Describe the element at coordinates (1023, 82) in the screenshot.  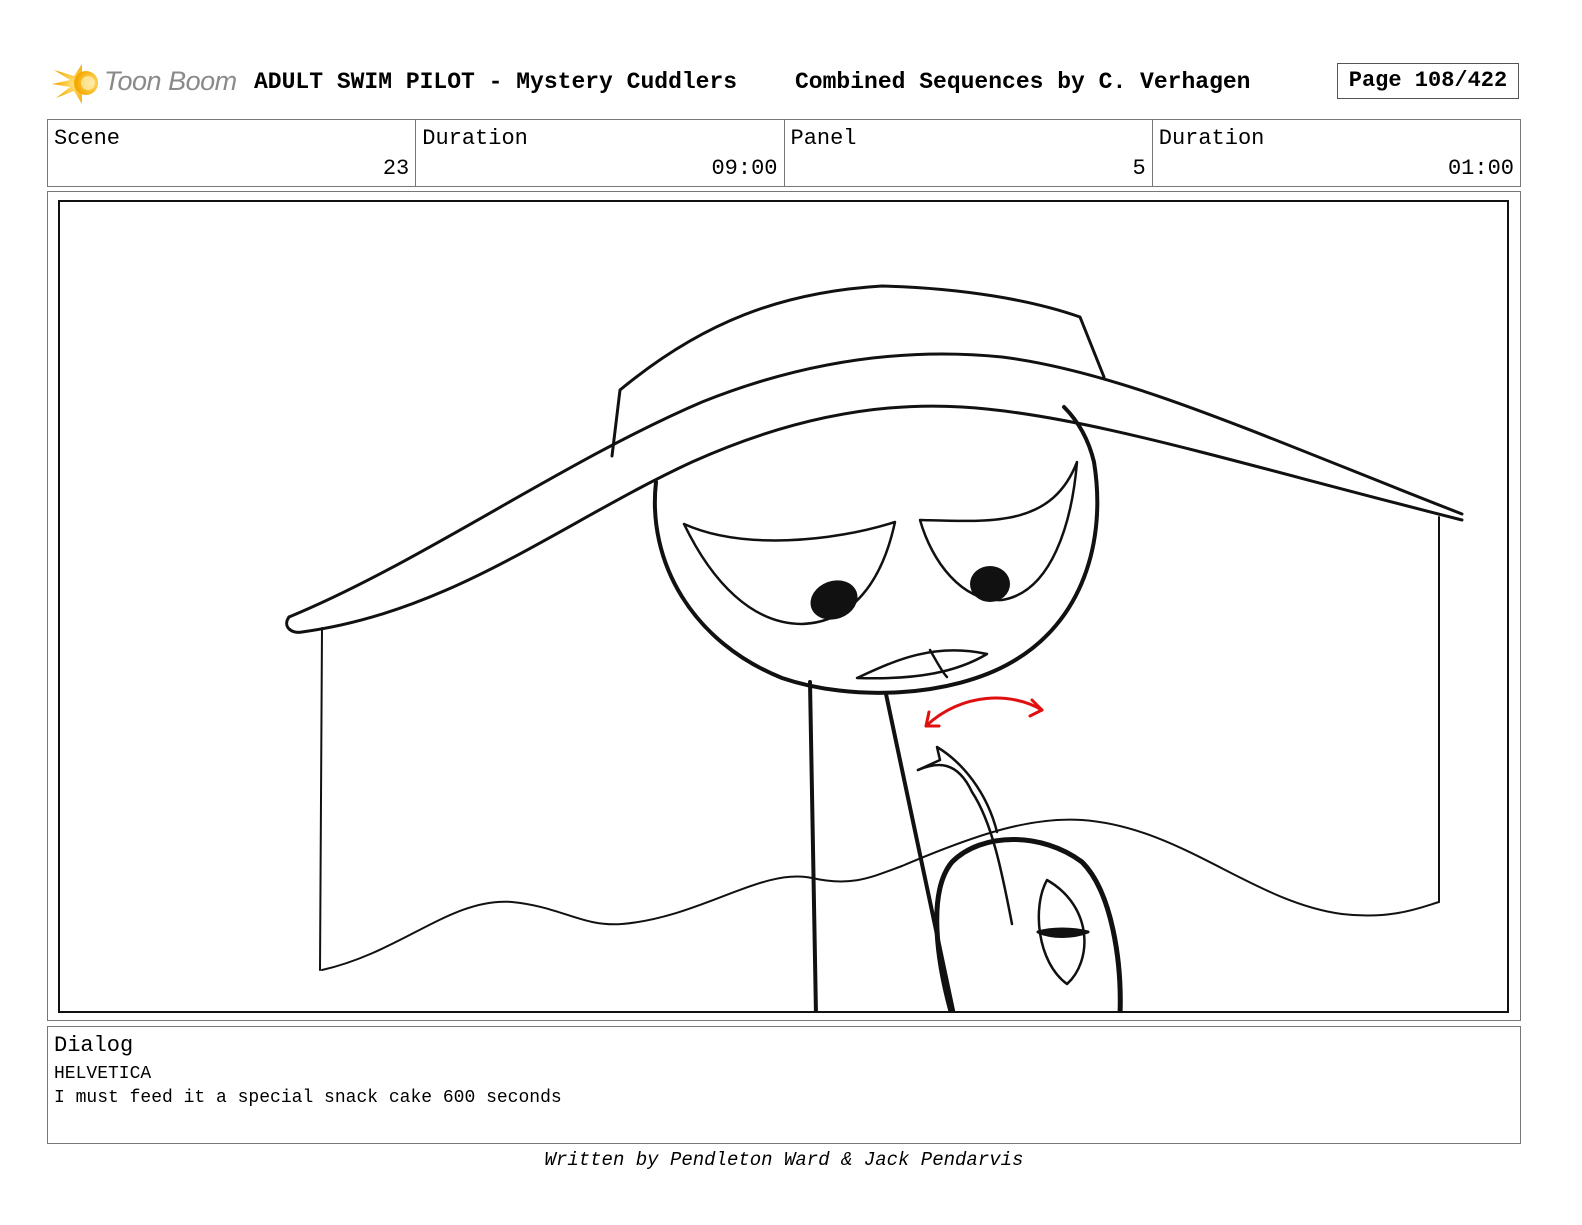
I see `sequence-subtitle: Combined Sequences by C. Verhagen` at that location.